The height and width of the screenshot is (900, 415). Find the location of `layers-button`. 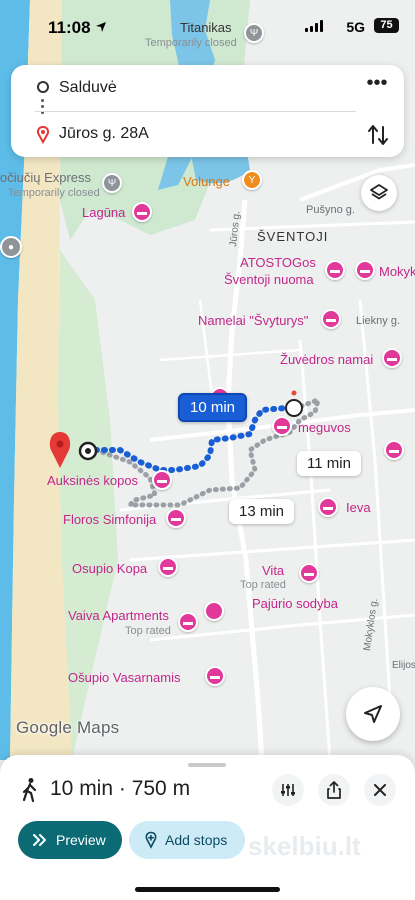

layers-button is located at coordinates (379, 193).